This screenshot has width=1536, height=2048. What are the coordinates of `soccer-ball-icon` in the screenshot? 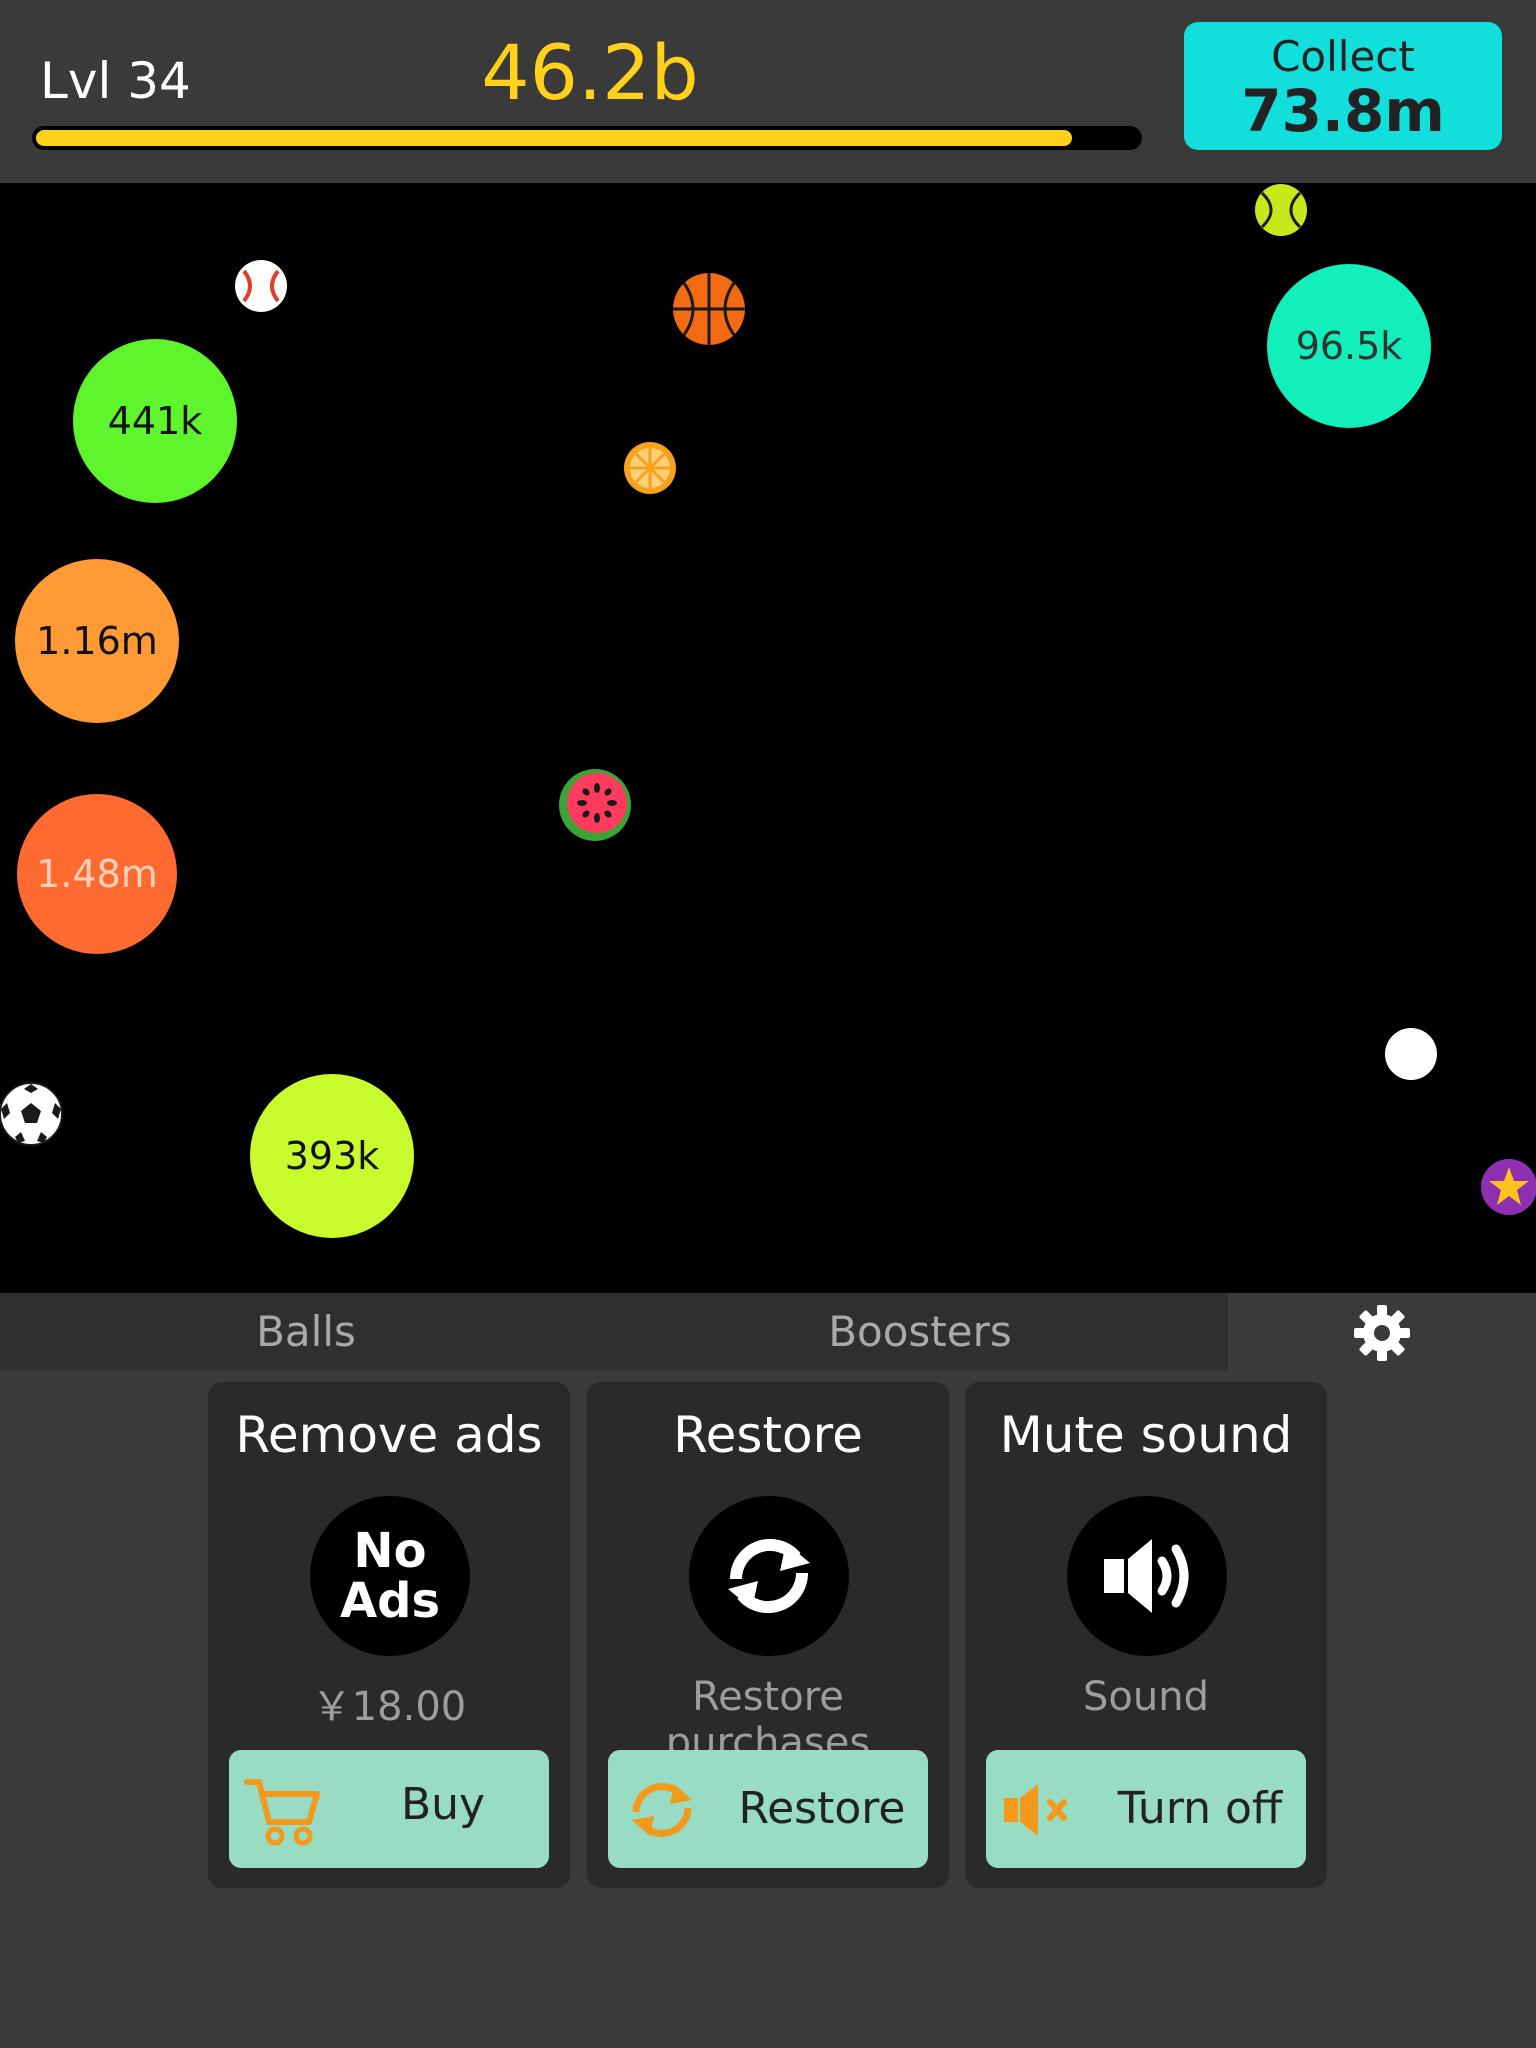 It's located at (31, 1114).